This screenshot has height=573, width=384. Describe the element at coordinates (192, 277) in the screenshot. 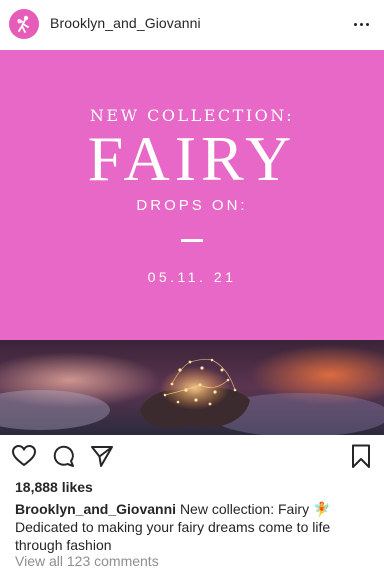

I see `promo-date: 05.11. 21` at that location.